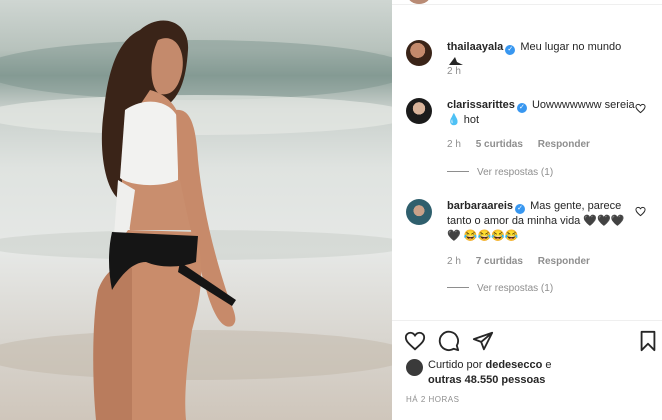 Image resolution: width=662 pixels, height=420 pixels. Describe the element at coordinates (542, 55) in the screenshot. I see `caption: thailaayala ✓ Meu lugar no mundo` at that location.